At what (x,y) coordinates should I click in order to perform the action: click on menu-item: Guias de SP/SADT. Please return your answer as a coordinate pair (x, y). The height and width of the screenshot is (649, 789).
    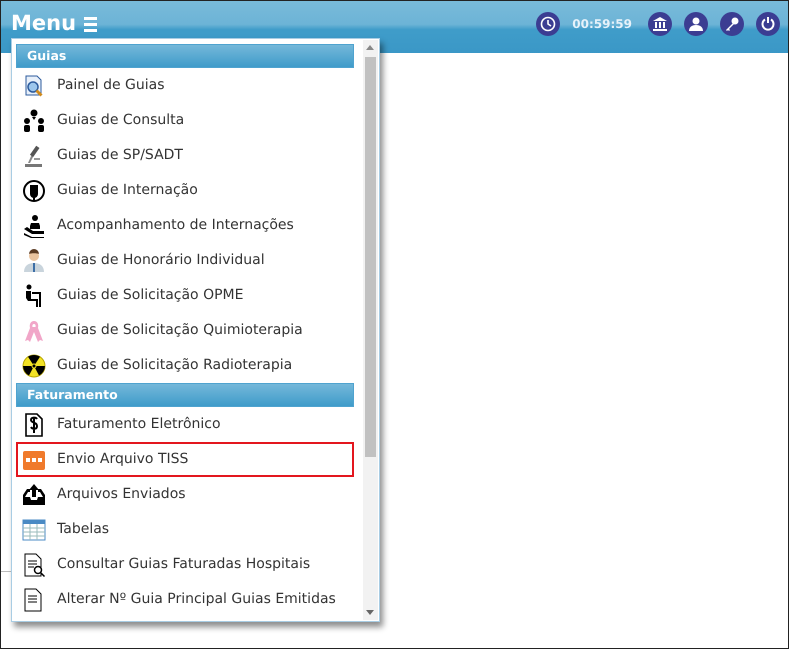
    Looking at the image, I should click on (185, 155).